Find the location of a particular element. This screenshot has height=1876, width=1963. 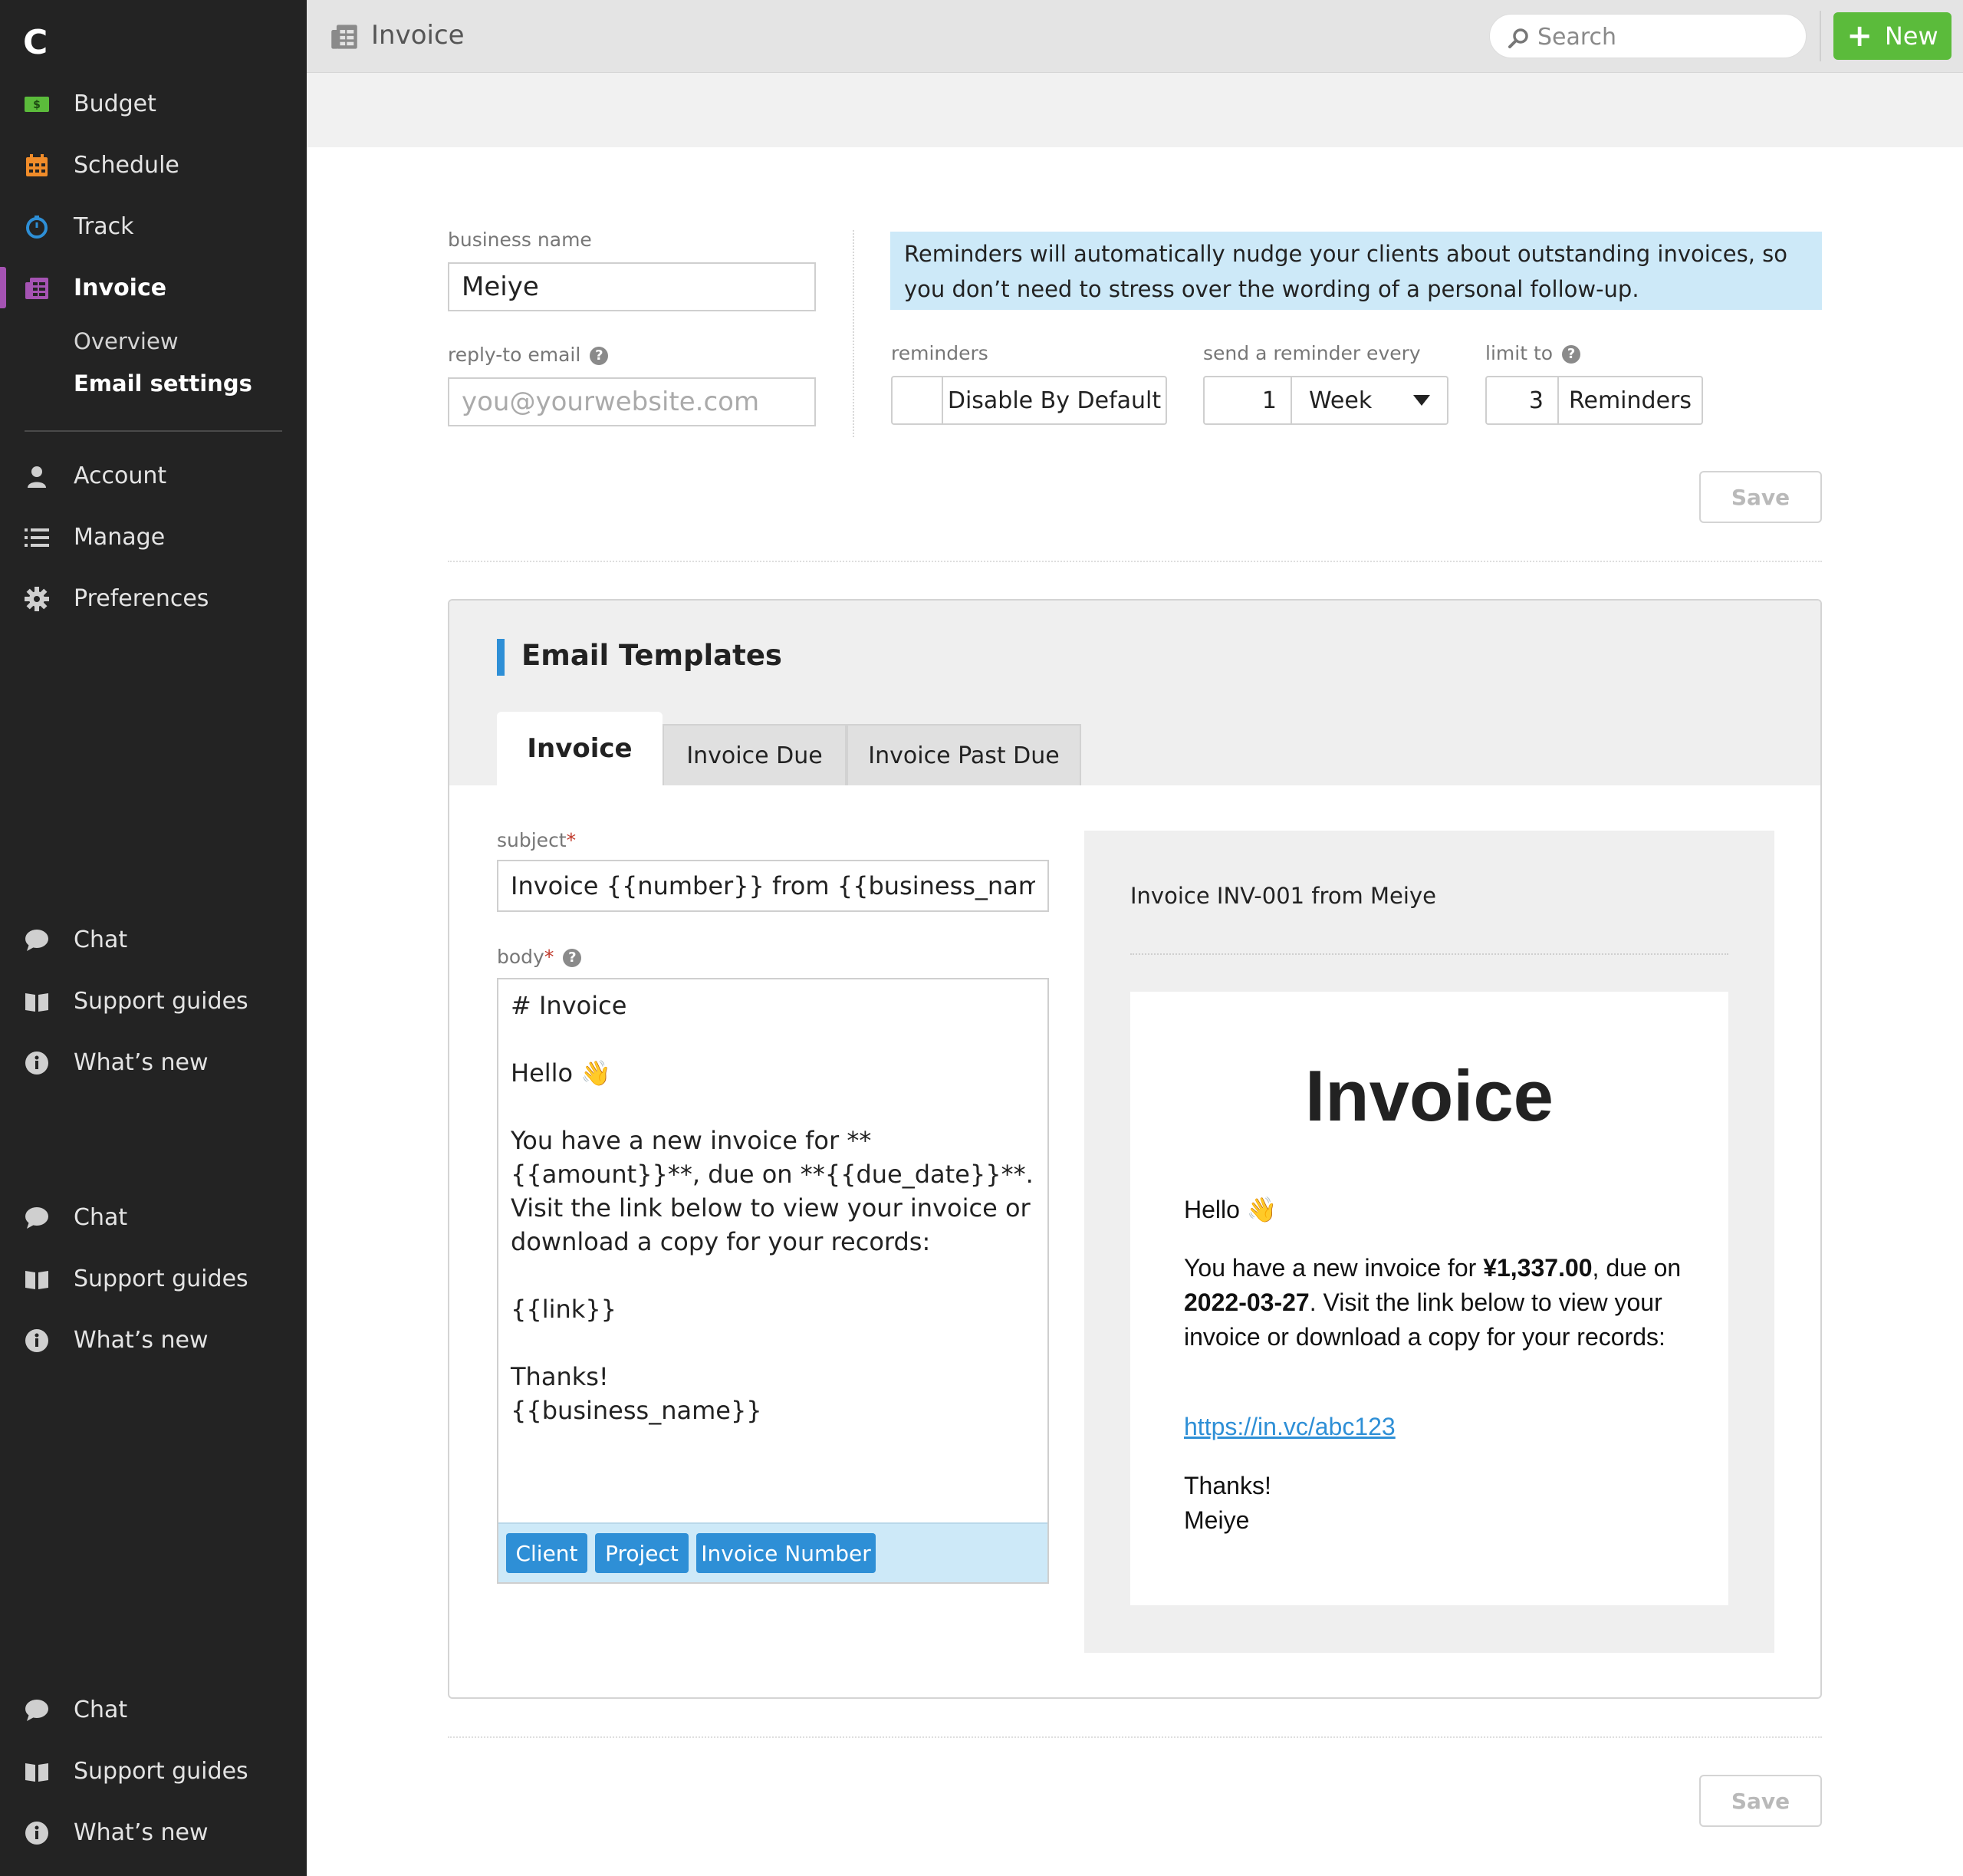

tag-invoice-number-button: Invoice Number is located at coordinates (786, 1553).